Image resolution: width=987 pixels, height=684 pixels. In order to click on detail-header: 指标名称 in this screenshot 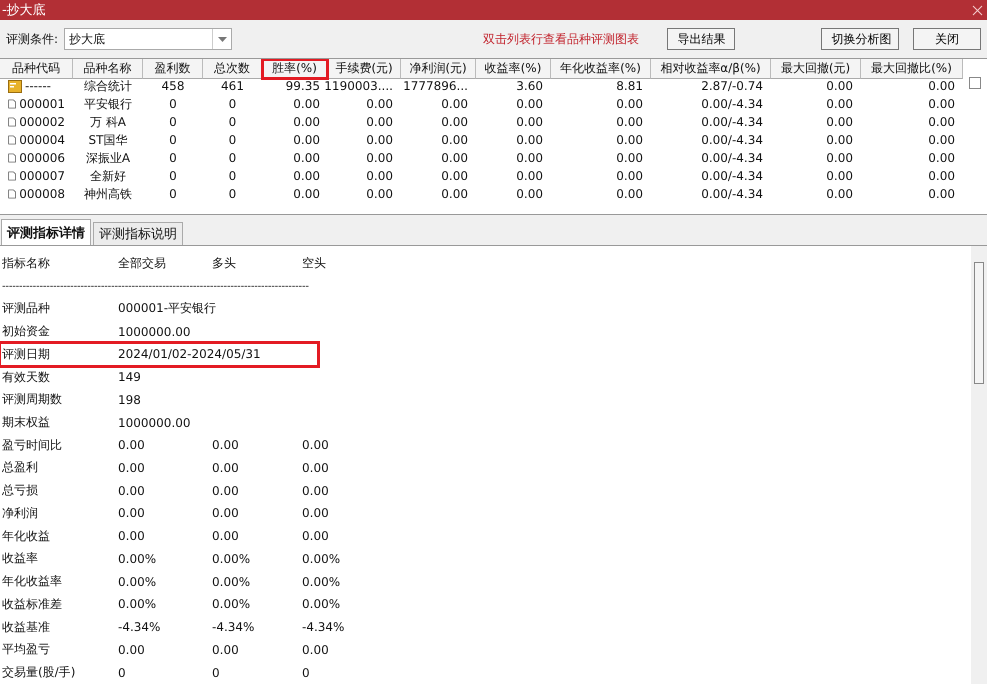, I will do `click(26, 263)`.